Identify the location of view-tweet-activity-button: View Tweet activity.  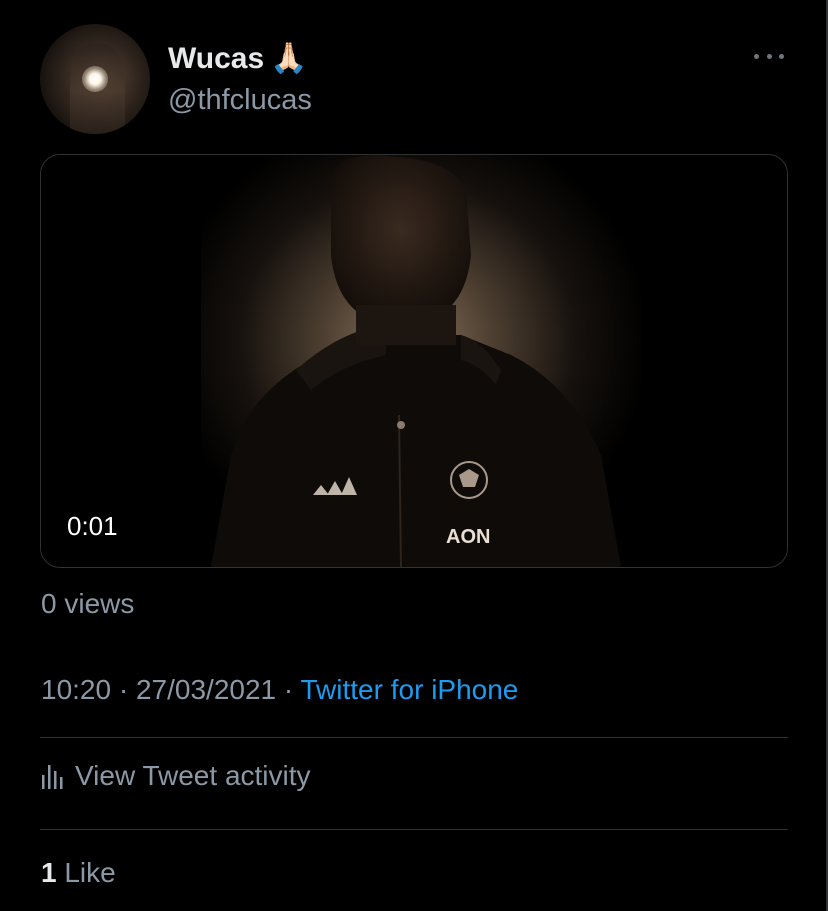
(176, 776).